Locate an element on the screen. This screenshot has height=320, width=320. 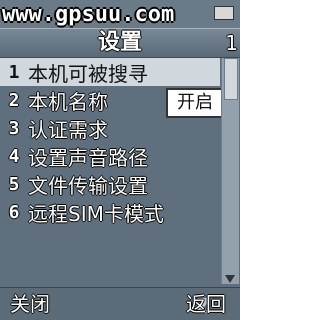
item-label: 本机可被搜寻 is located at coordinates (88, 73).